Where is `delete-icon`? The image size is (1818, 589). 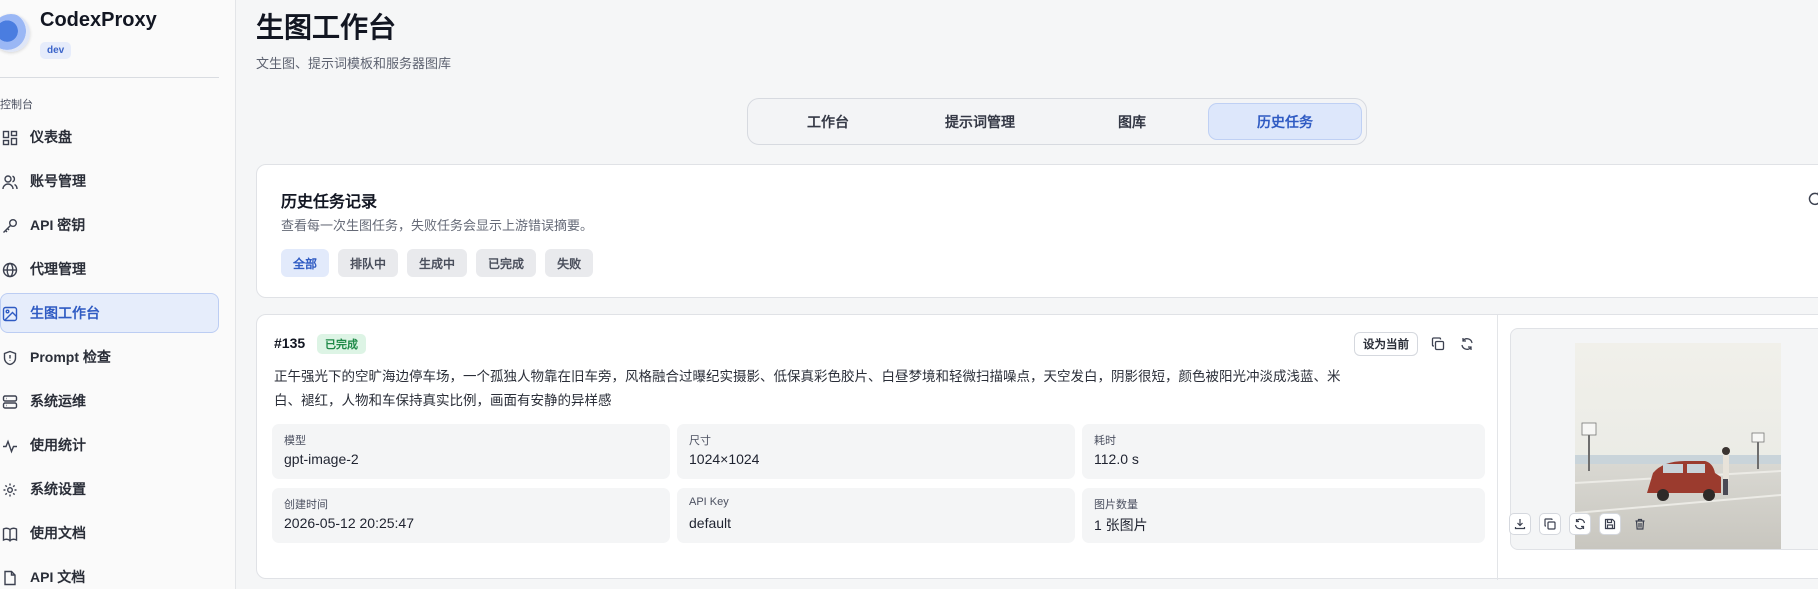
delete-icon is located at coordinates (1640, 524).